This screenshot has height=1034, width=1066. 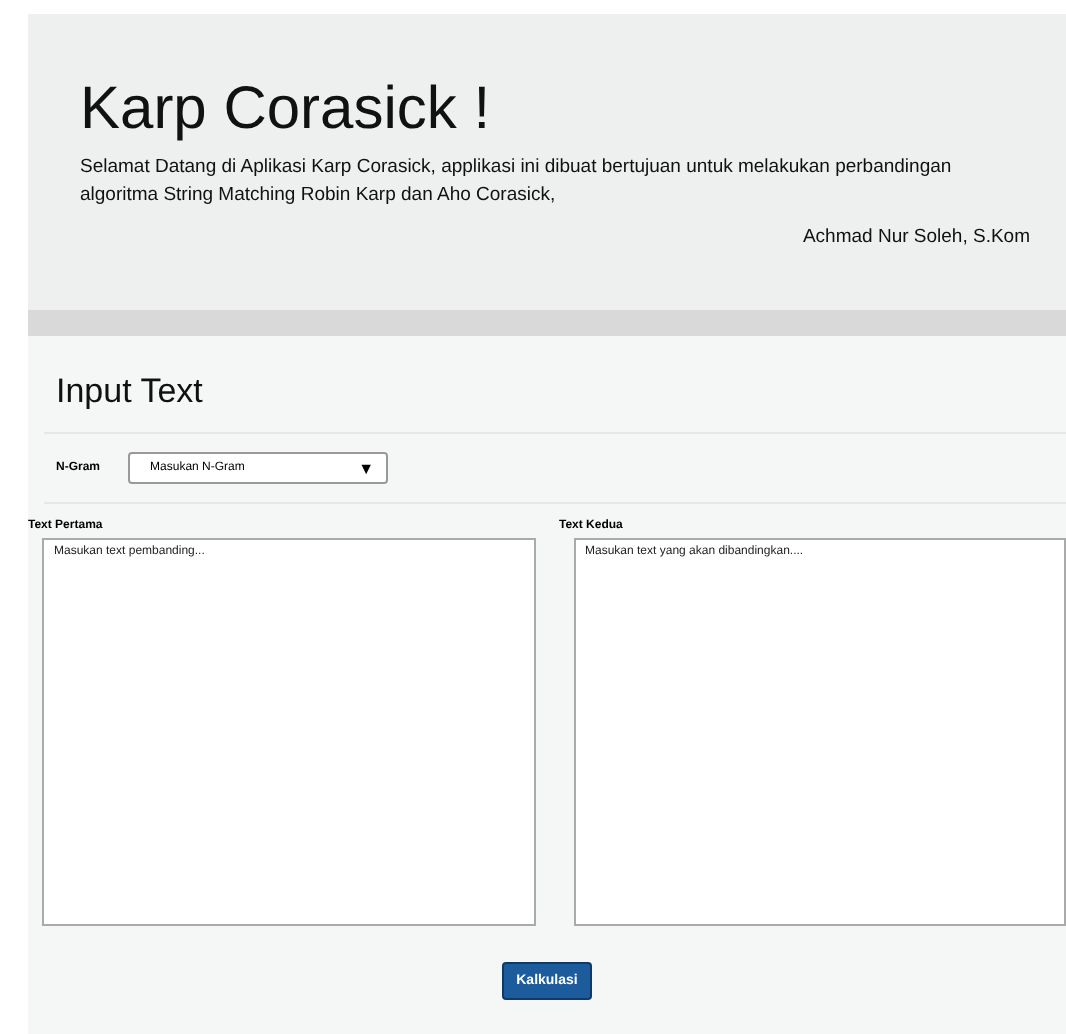 What do you see at coordinates (517, 182) in the screenshot?
I see `welcome-text: Selamat Datang di Aplikasi Karp Corasick, applikasi ini dibuat bertujuan untuk melakukan perbandingan algoritma String Matching Robin Karp dan Aho Corasick,` at bounding box center [517, 182].